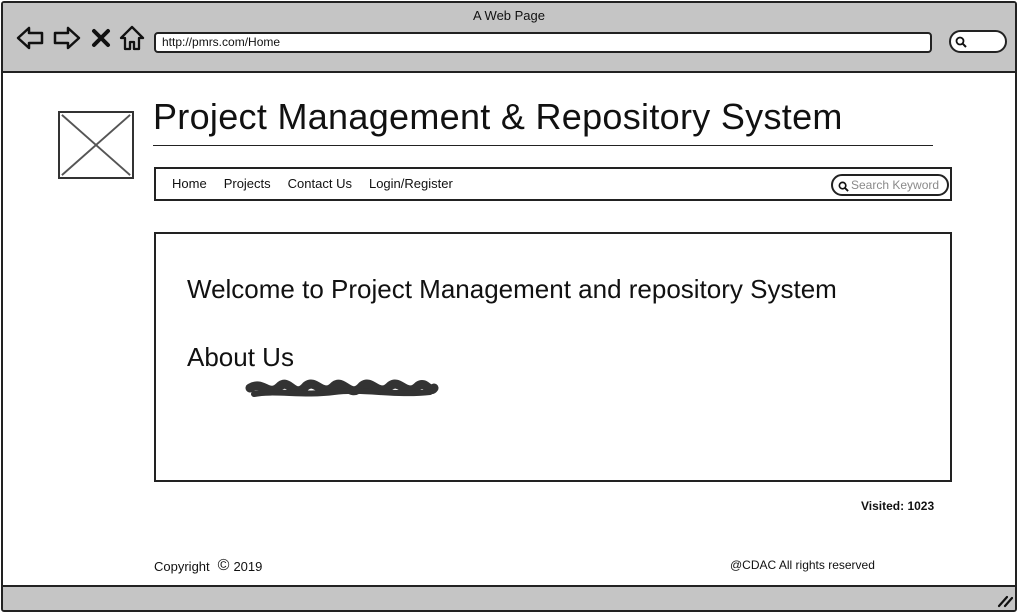 The height and width of the screenshot is (614, 1019). I want to click on footer-rights: @CDAC All rights reserved, so click(802, 565).